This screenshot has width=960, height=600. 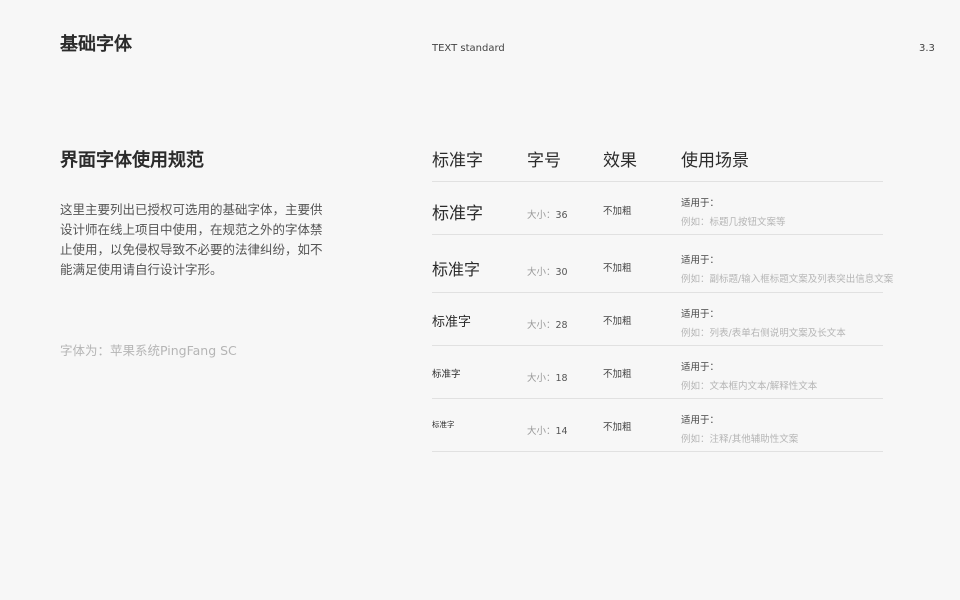 I want to click on size-value: 18, so click(x=561, y=378).